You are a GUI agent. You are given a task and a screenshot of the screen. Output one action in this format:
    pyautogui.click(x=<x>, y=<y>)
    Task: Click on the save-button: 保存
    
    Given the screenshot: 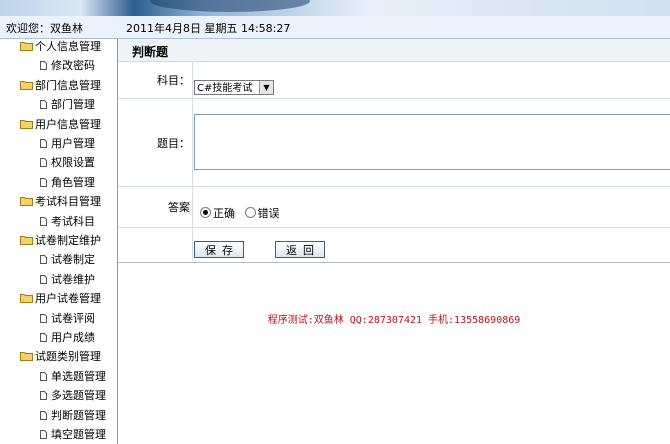 What is the action you would take?
    pyautogui.click(x=219, y=249)
    